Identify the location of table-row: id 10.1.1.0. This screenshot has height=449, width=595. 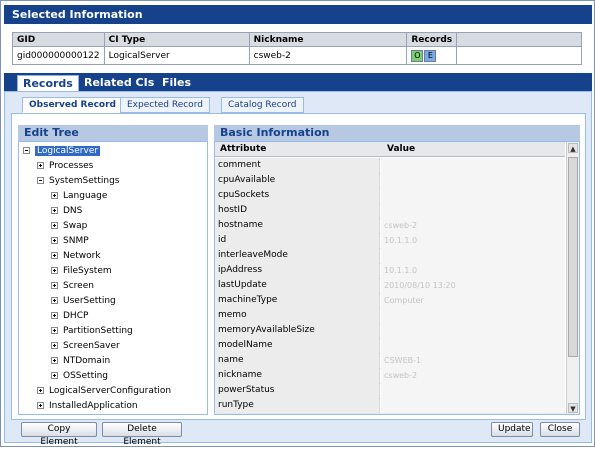
(390, 241).